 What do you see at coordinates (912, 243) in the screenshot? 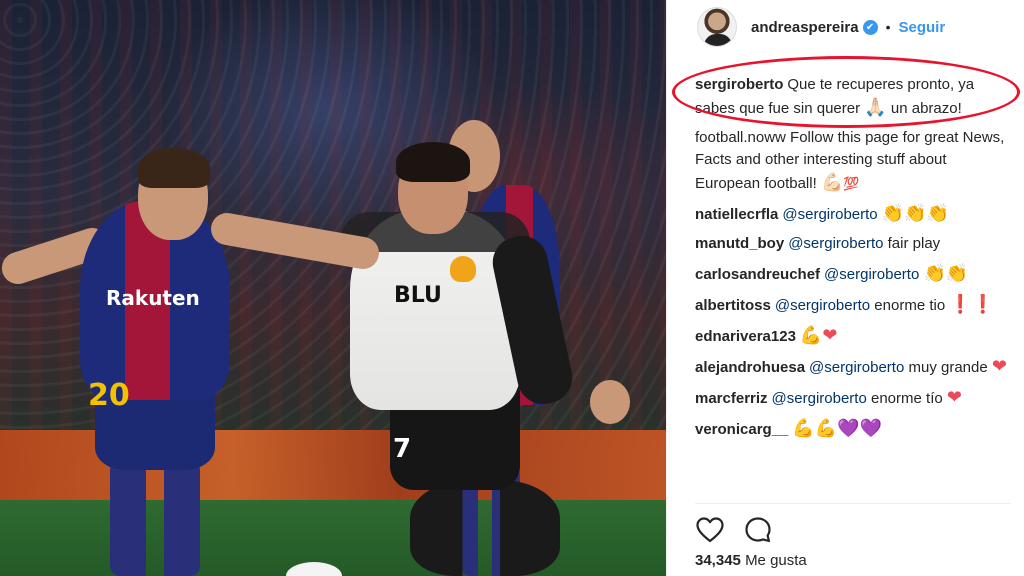
I see `comment-text: fair play` at bounding box center [912, 243].